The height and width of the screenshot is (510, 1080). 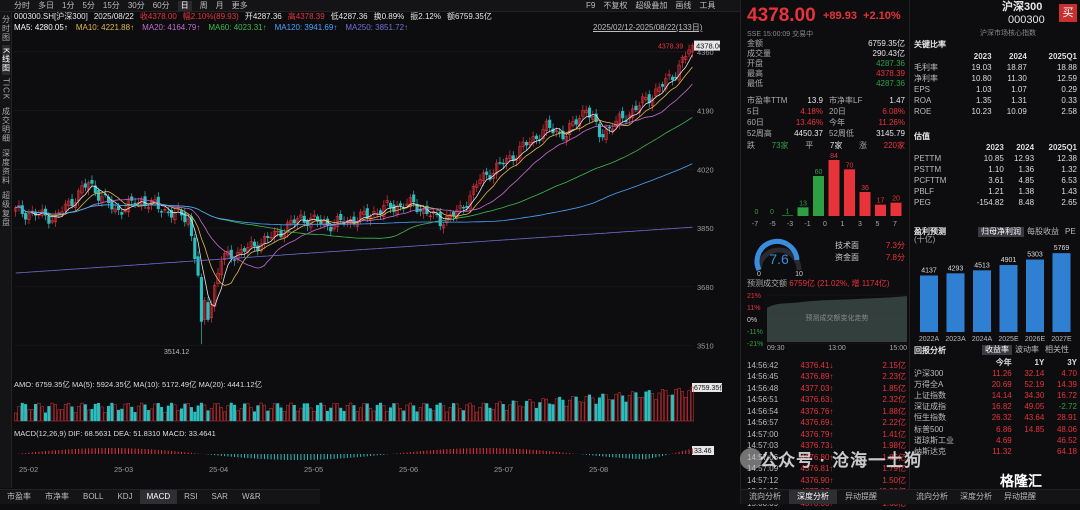 I want to click on amplitude-label: 振2.12%, so click(x=425, y=16).